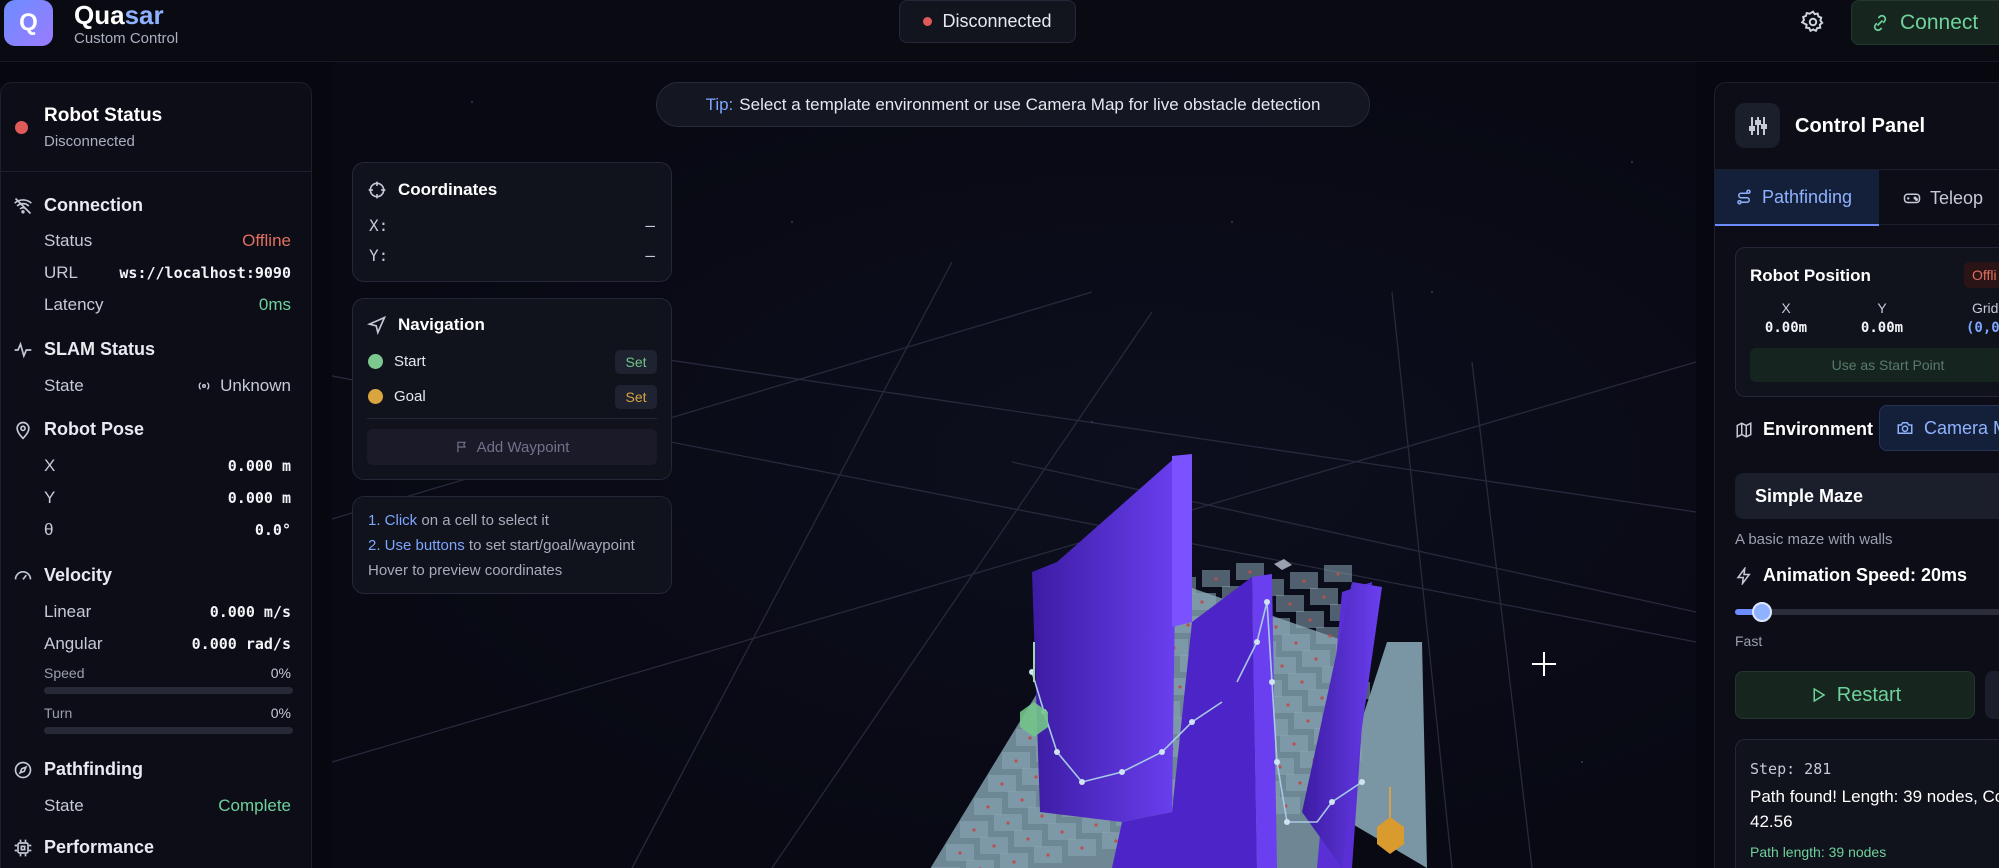  What do you see at coordinates (379, 225) in the screenshot?
I see `coord-x-label: X:` at bounding box center [379, 225].